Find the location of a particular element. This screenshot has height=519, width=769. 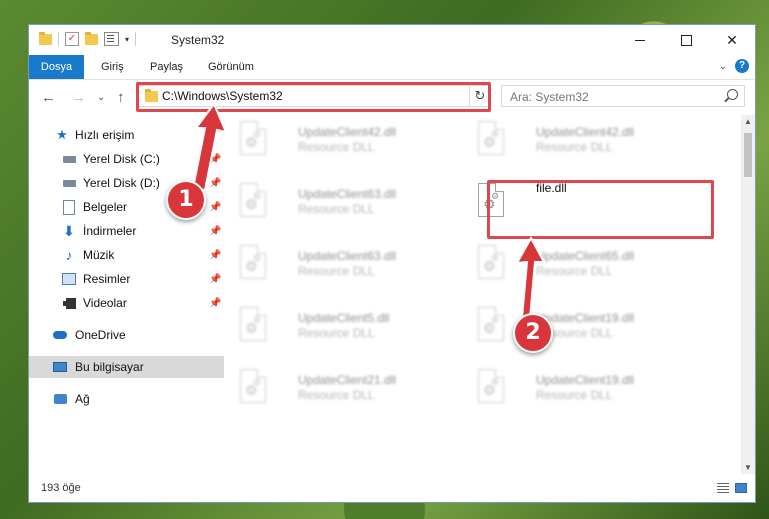

large-icons-view-icon is located at coordinates (741, 488).